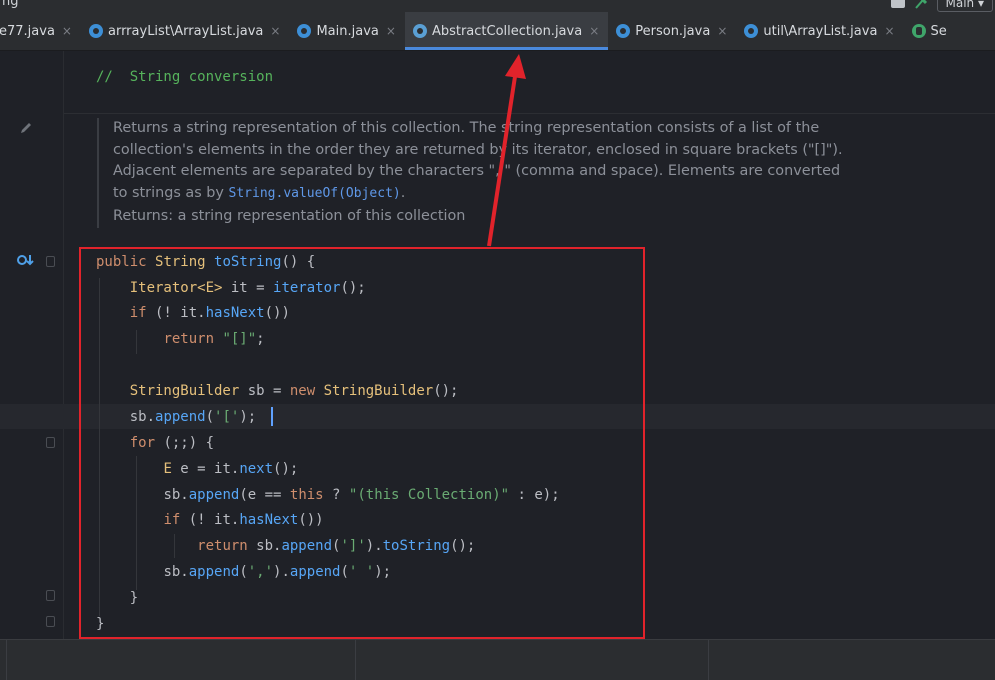  I want to click on doc-text: to strings as by, so click(171, 193).